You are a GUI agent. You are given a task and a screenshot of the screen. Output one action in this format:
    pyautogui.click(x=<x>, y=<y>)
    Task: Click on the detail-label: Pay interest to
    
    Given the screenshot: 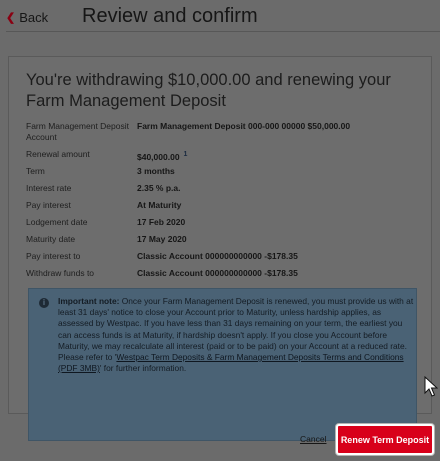 What is the action you would take?
    pyautogui.click(x=53, y=256)
    